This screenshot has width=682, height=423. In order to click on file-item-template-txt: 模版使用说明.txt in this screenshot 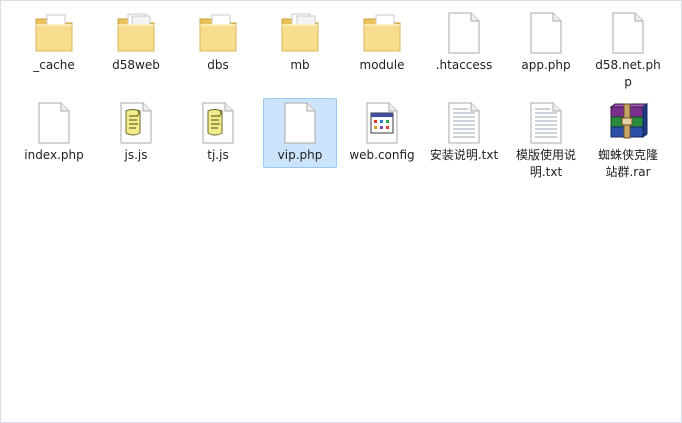, I will do `click(546, 140)`.